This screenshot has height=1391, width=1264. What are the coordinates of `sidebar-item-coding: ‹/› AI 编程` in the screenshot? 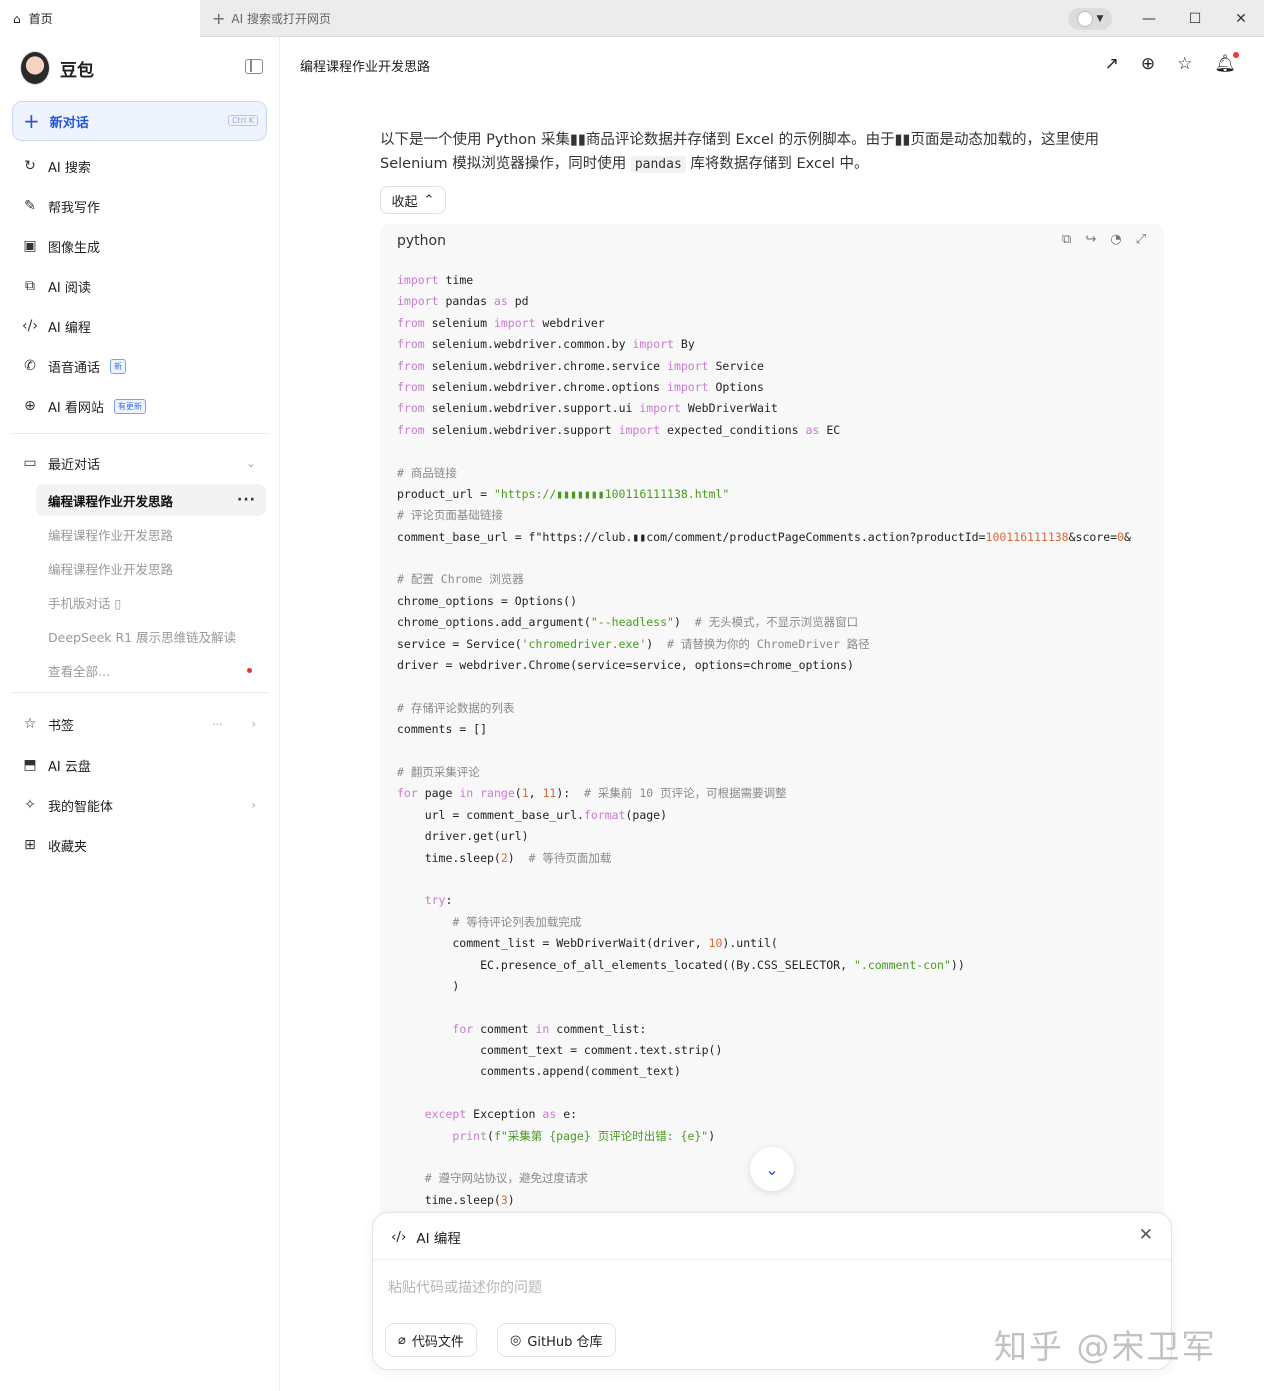 It's located at (140, 326).